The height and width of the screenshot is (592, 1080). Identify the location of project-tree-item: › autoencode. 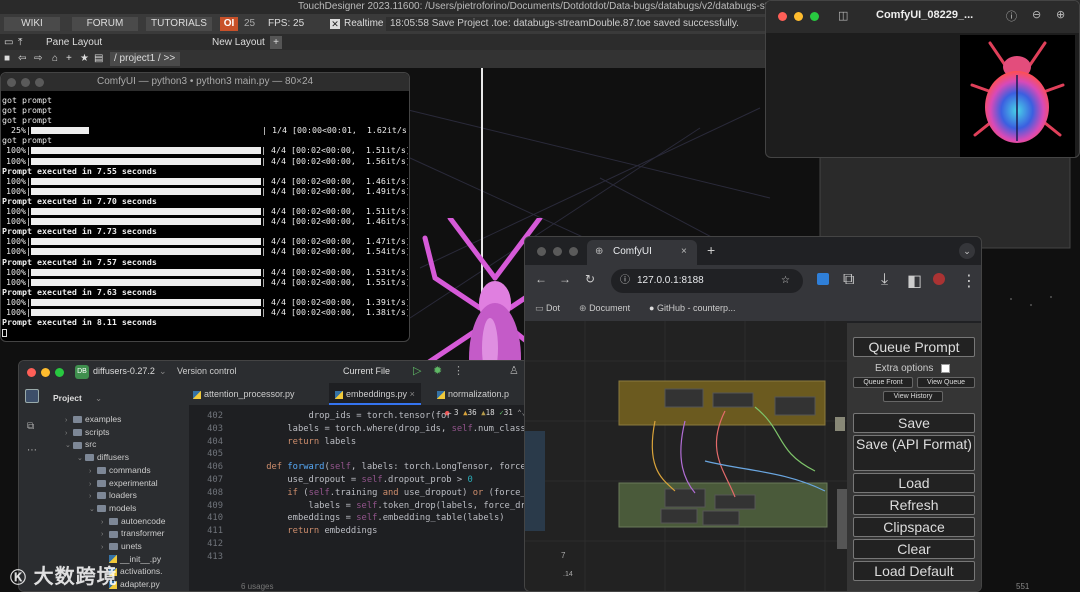
(133, 521).